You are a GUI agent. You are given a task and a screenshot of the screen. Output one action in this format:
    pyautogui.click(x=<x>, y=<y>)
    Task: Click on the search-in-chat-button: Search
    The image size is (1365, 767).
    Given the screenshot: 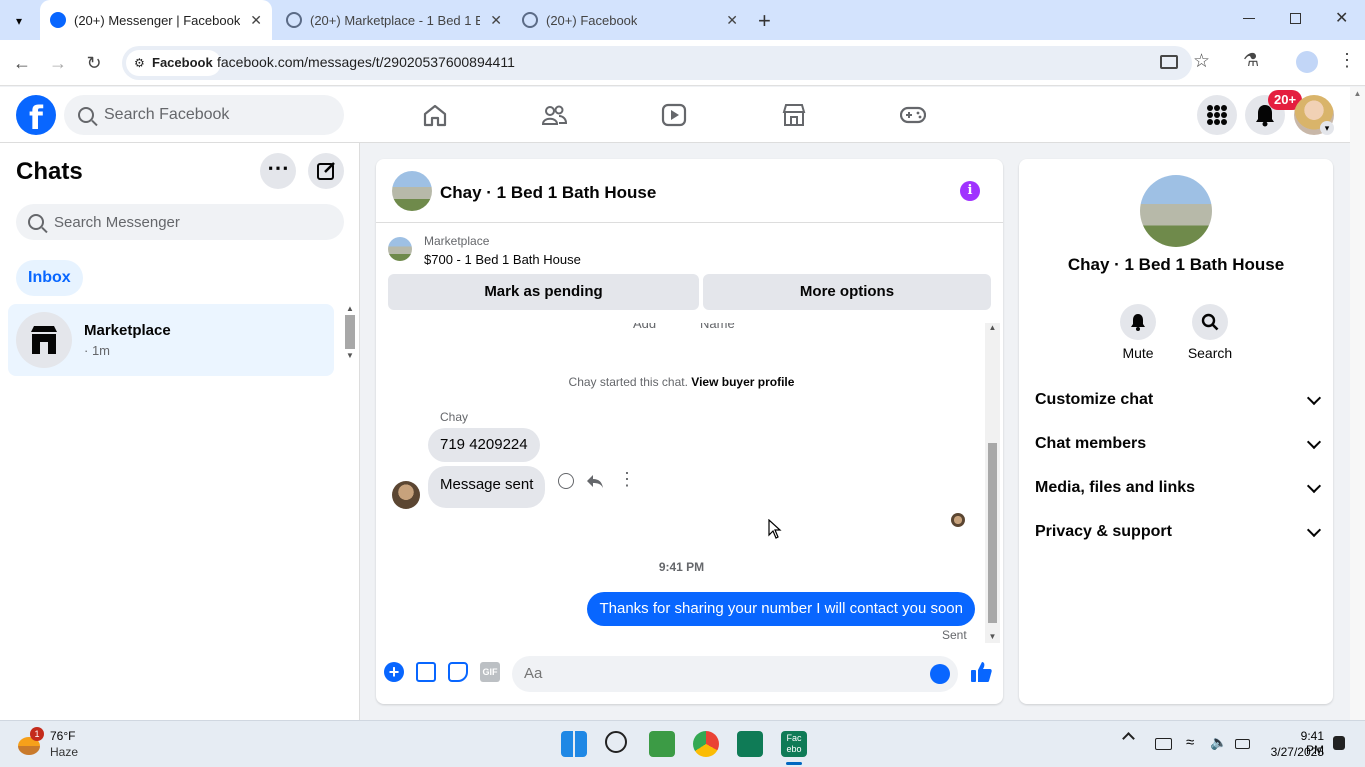 What is the action you would take?
    pyautogui.click(x=1210, y=332)
    